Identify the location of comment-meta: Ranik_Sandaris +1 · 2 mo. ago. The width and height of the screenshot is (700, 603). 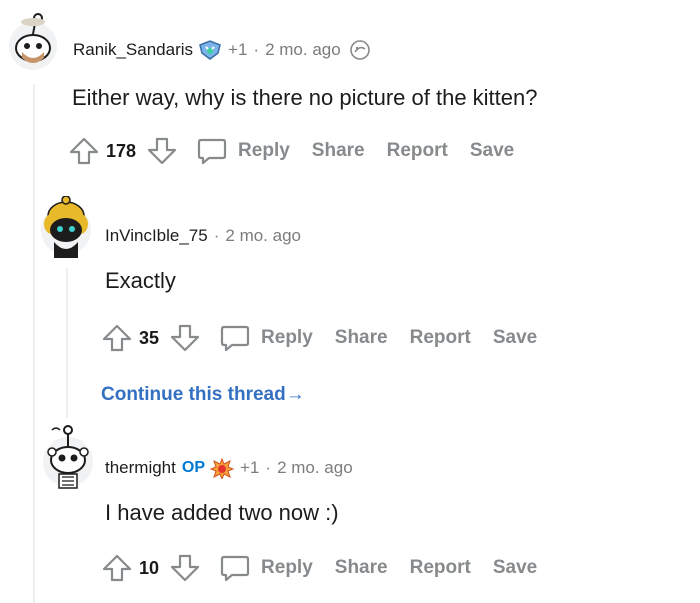
(222, 50).